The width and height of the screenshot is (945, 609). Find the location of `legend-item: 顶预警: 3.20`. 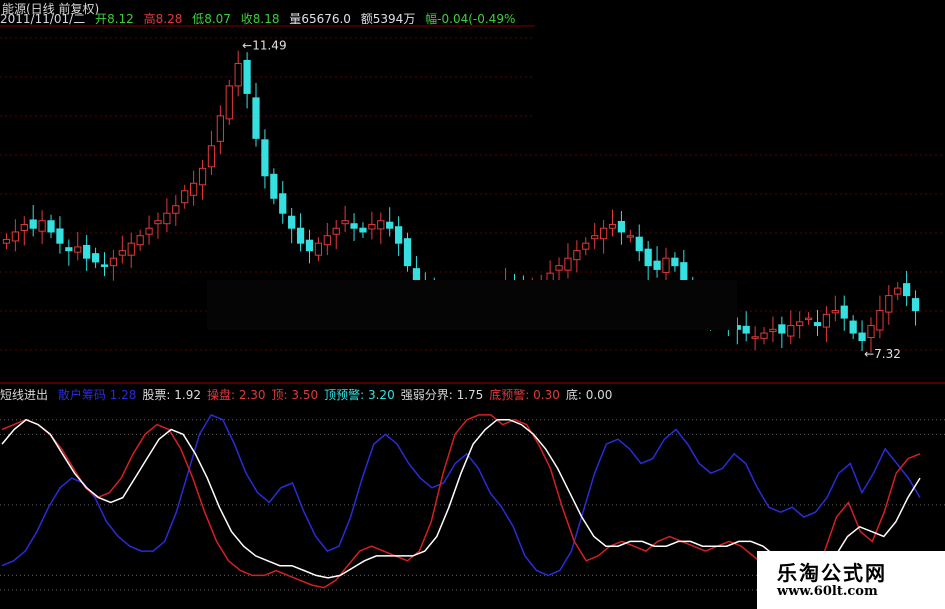

legend-item: 顶预警: 3.20 is located at coordinates (359, 395).